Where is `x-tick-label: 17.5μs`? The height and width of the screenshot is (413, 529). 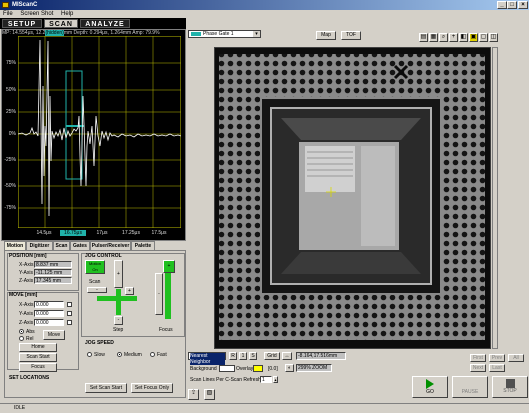 x-tick-label: 17.5μs is located at coordinates (159, 233).